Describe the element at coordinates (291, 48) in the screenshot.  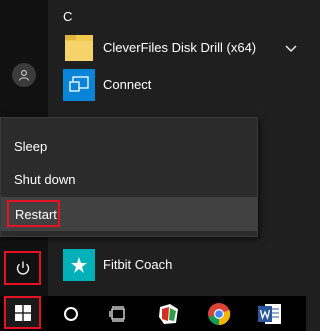
I see `chevron-down-icon` at that location.